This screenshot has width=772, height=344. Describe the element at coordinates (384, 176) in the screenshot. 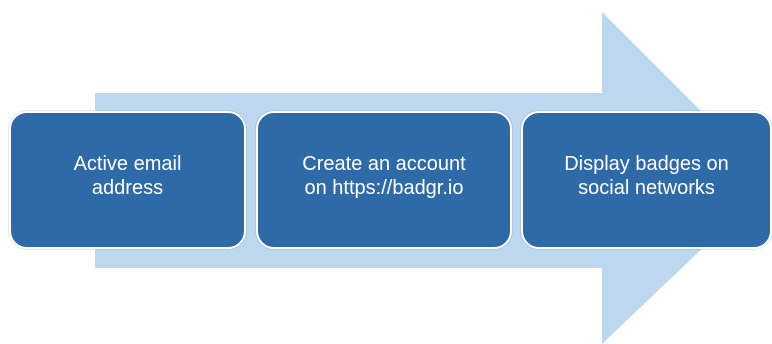

I see `step-label: Create an account on https://badgr.io` at that location.